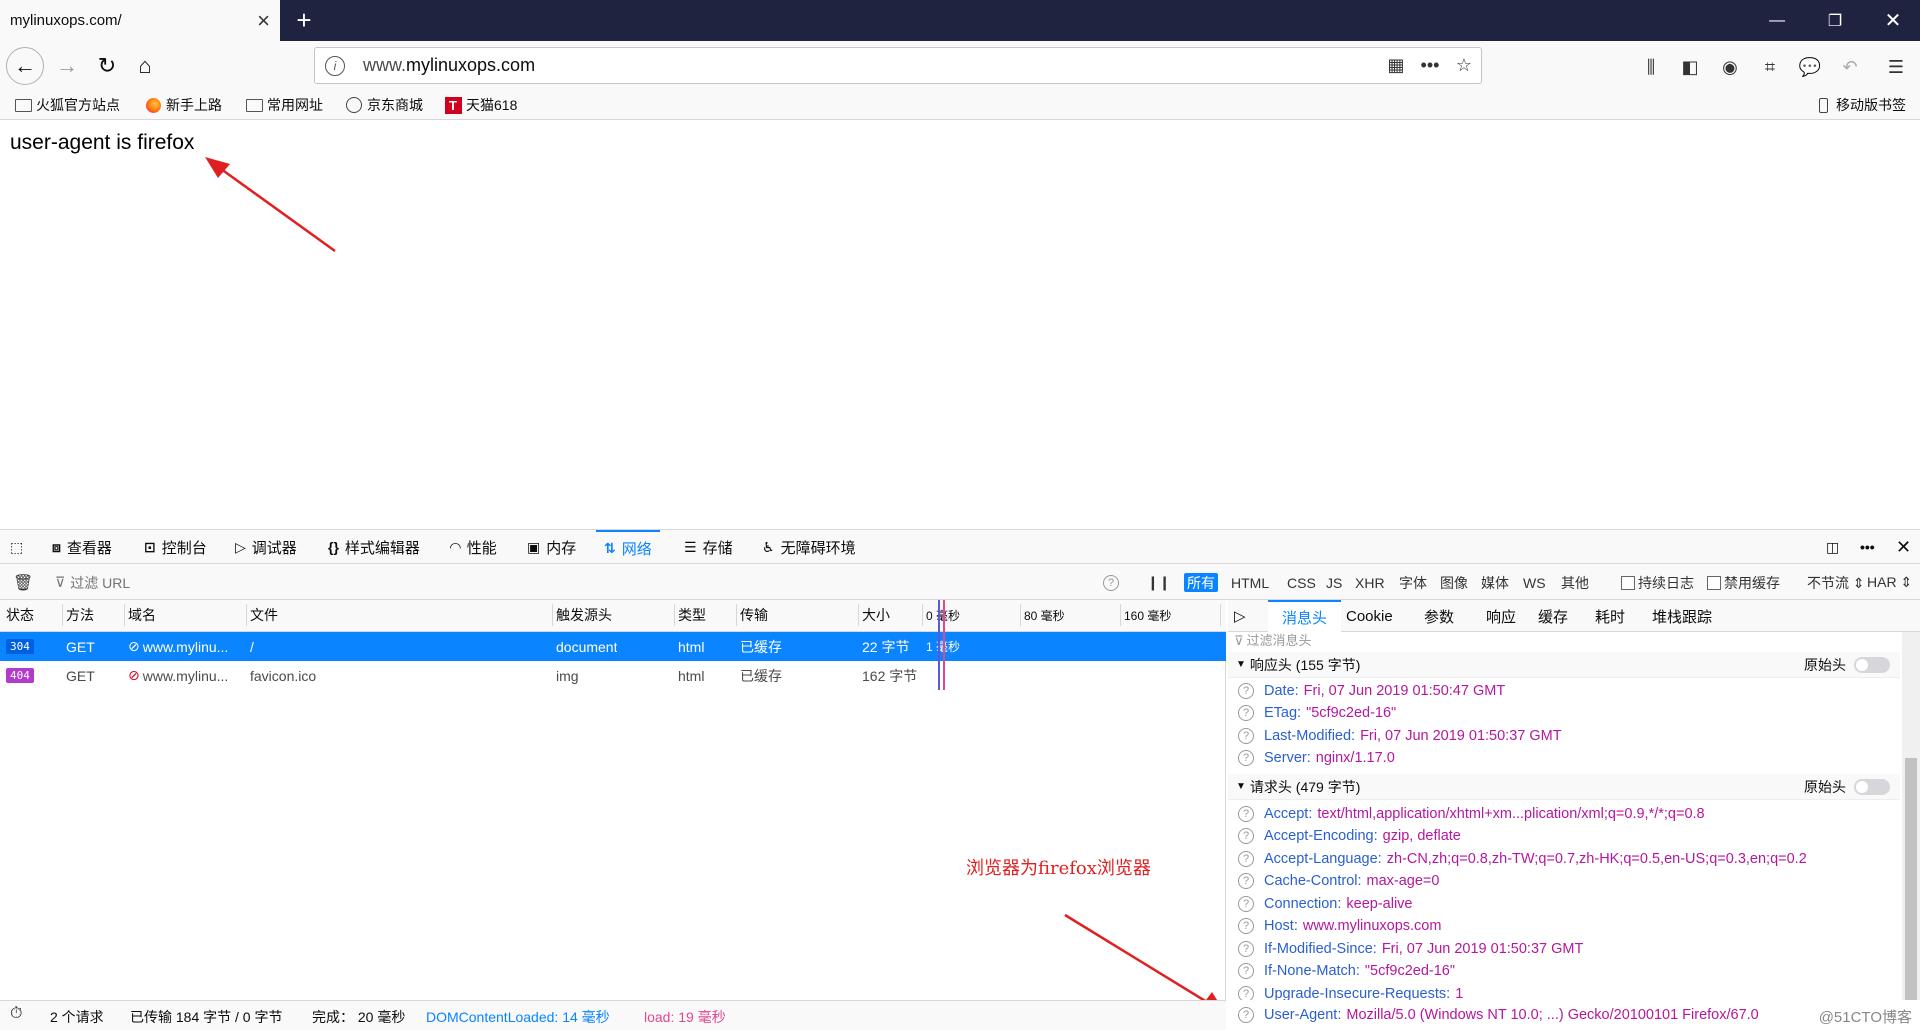  I want to click on chat-icon: 💬, so click(1810, 67).